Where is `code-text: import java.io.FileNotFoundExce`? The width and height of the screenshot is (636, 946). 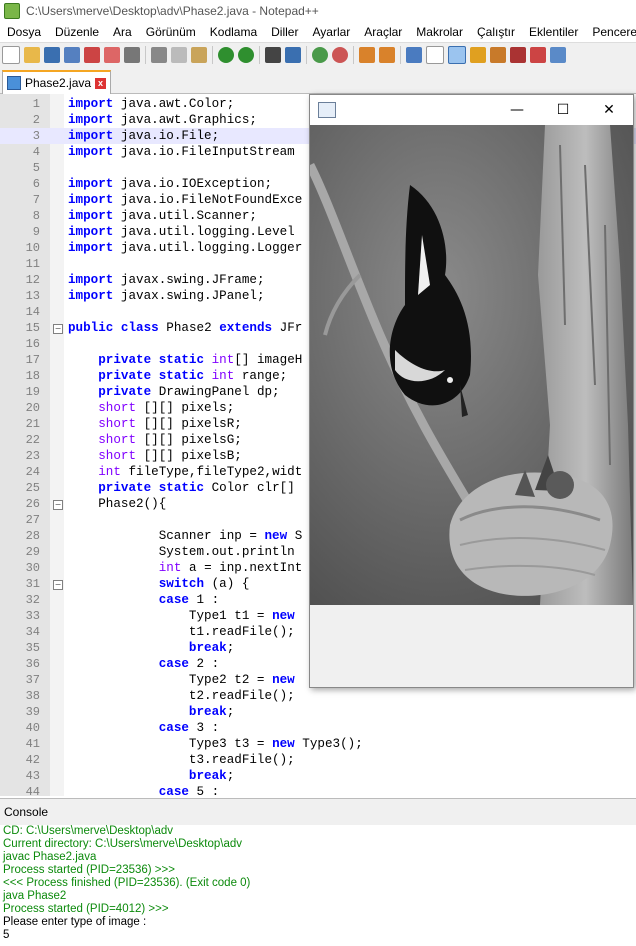
code-text: import java.io.FileNotFoundExce is located at coordinates (185, 200).